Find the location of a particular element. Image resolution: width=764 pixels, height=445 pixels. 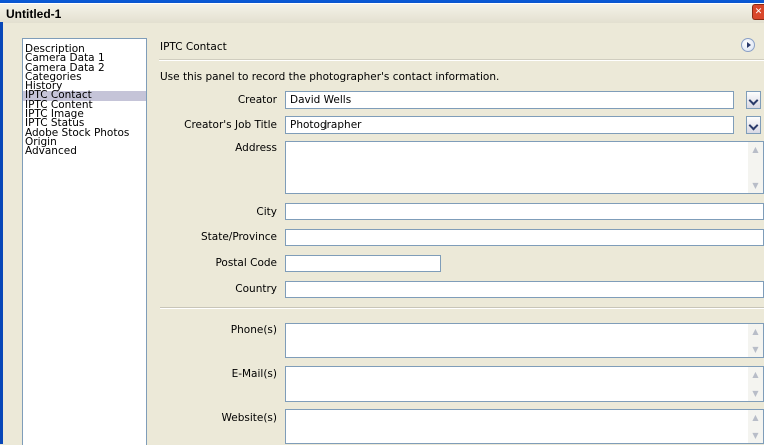

postal-field is located at coordinates (363, 263).